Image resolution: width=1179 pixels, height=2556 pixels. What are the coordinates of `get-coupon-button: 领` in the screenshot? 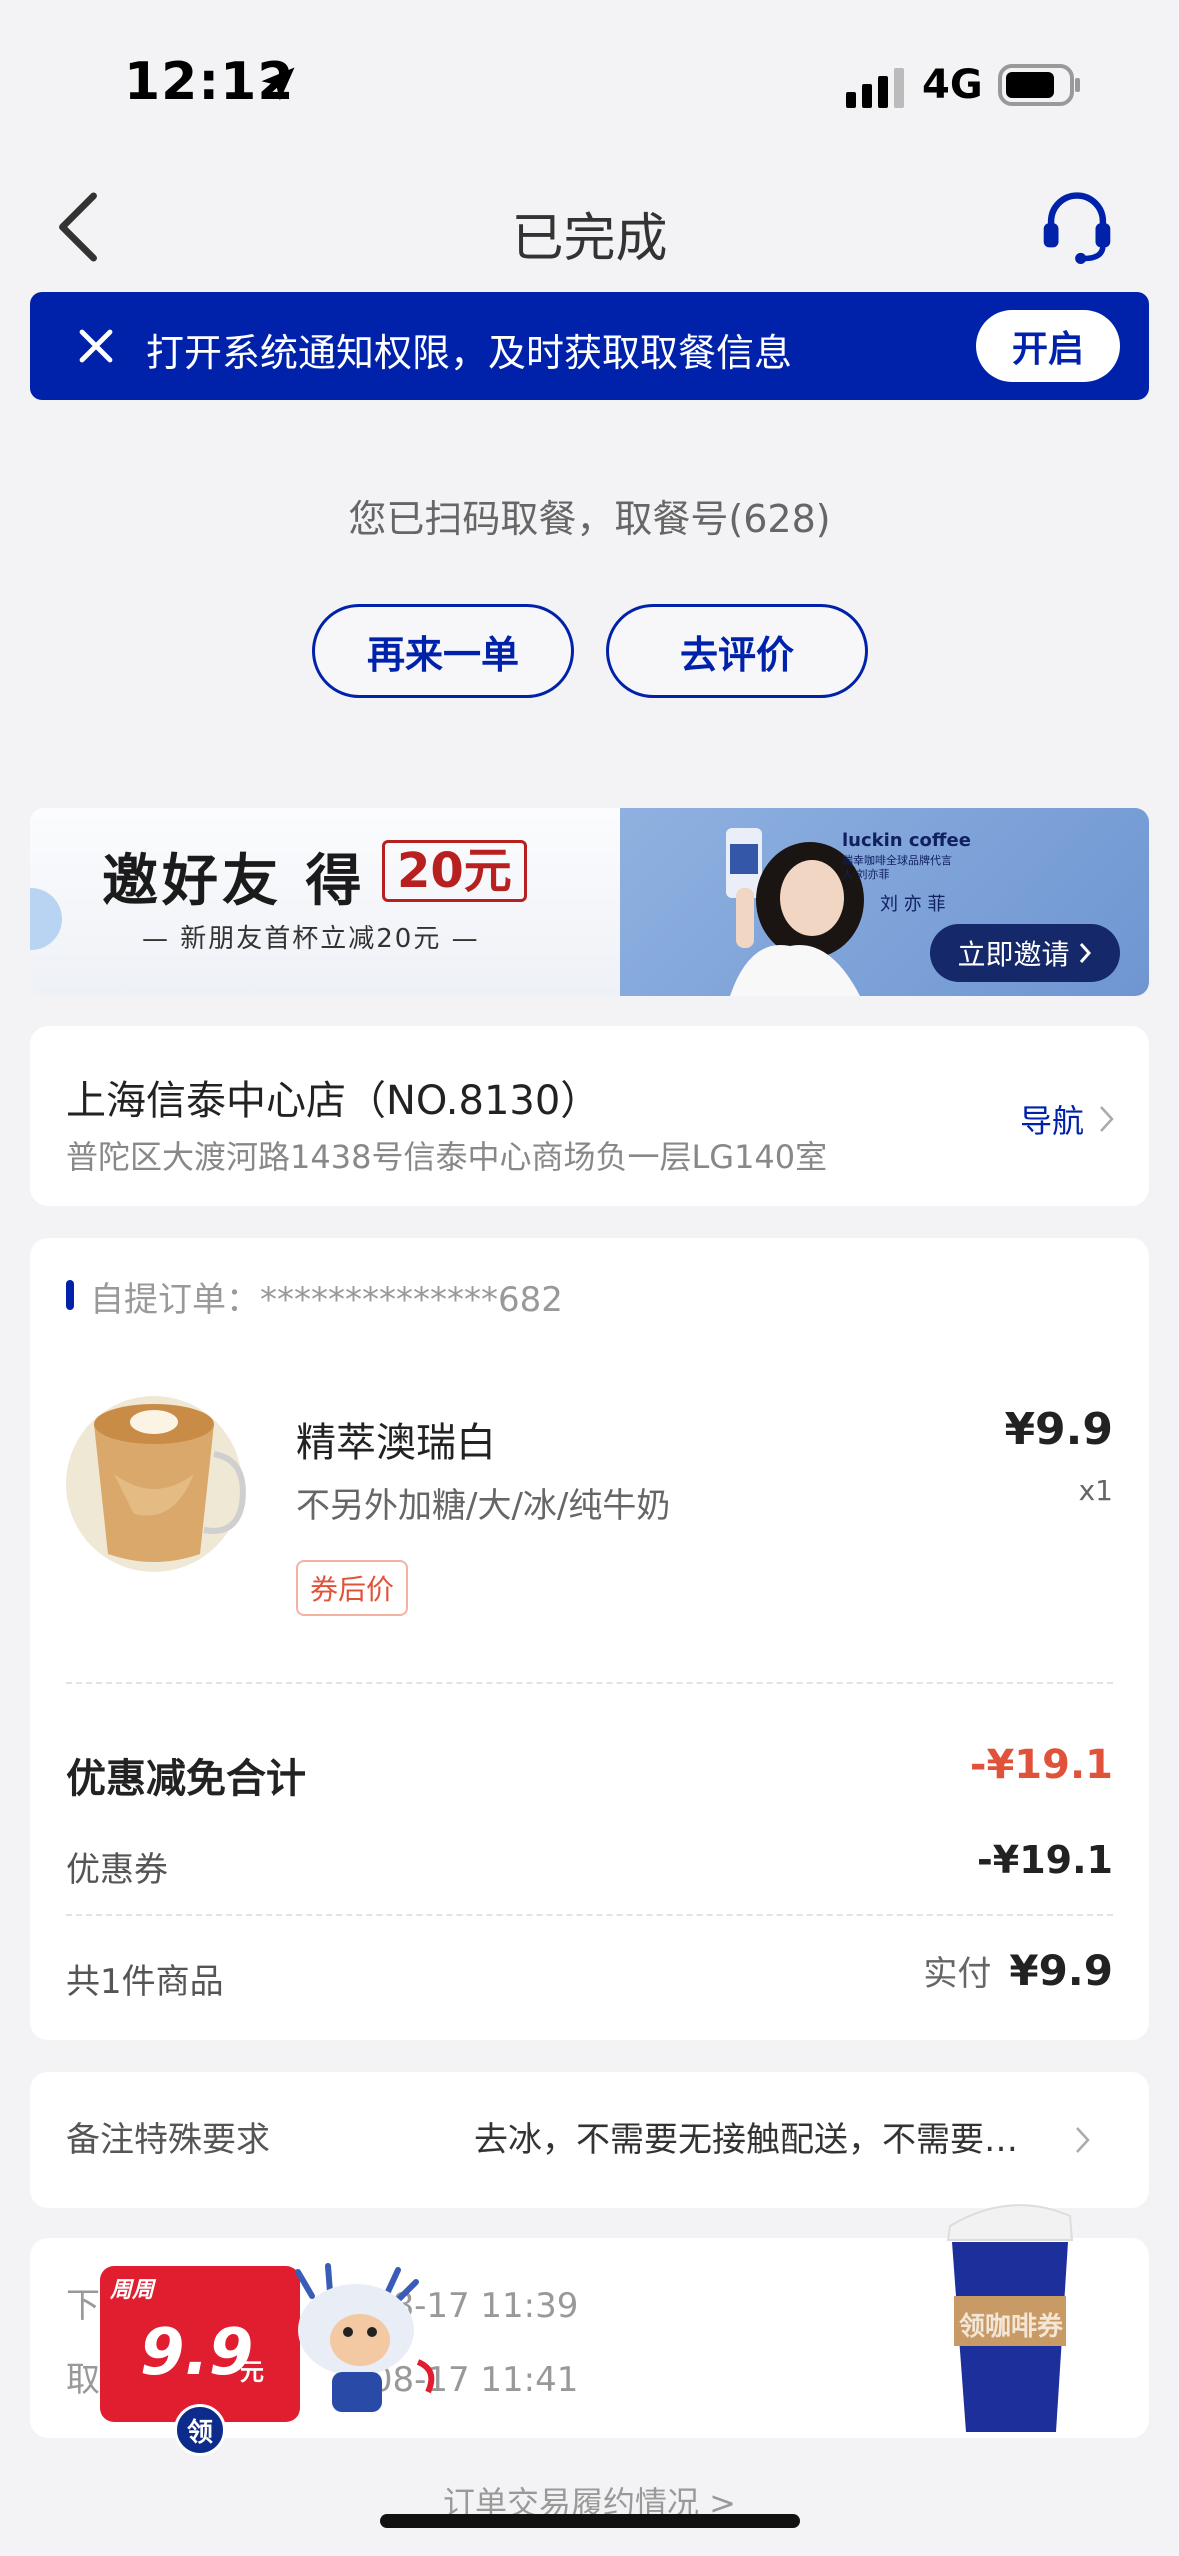 It's located at (200, 2430).